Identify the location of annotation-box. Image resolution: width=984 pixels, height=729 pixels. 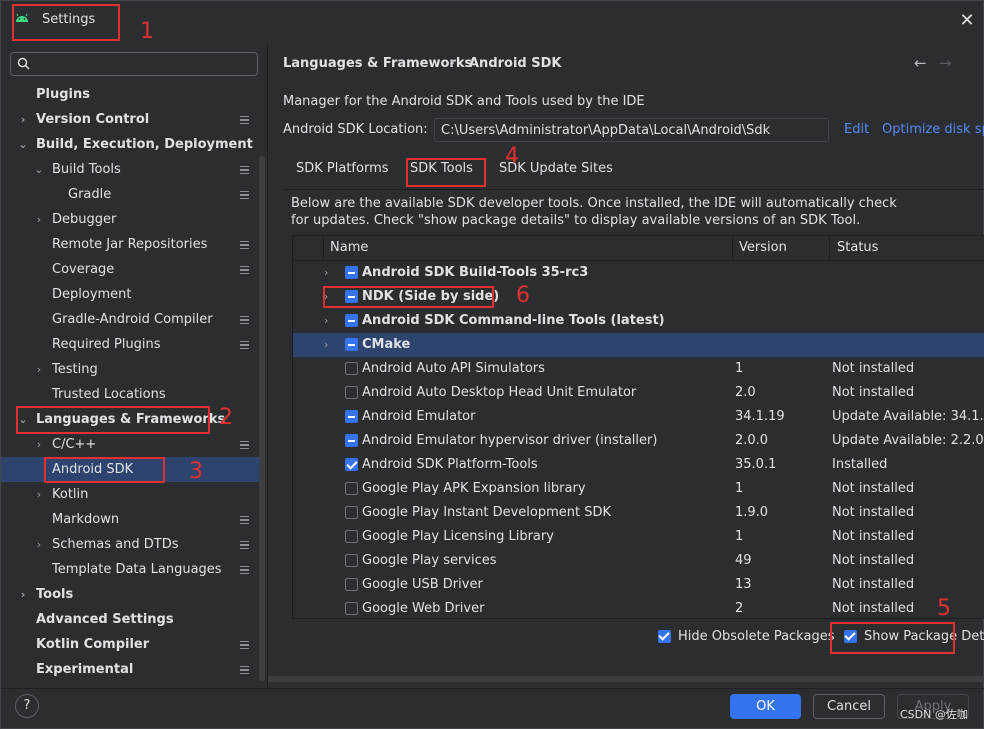
(66, 22).